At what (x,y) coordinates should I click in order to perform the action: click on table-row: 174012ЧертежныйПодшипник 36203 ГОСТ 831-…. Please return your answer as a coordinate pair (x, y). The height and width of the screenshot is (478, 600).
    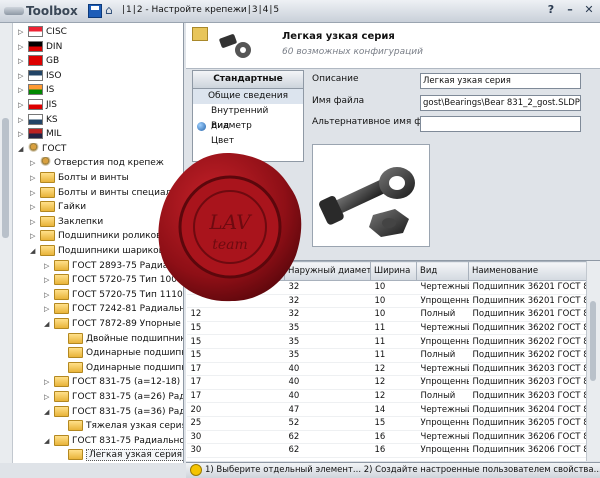
    Looking at the image, I should click on (386, 369).